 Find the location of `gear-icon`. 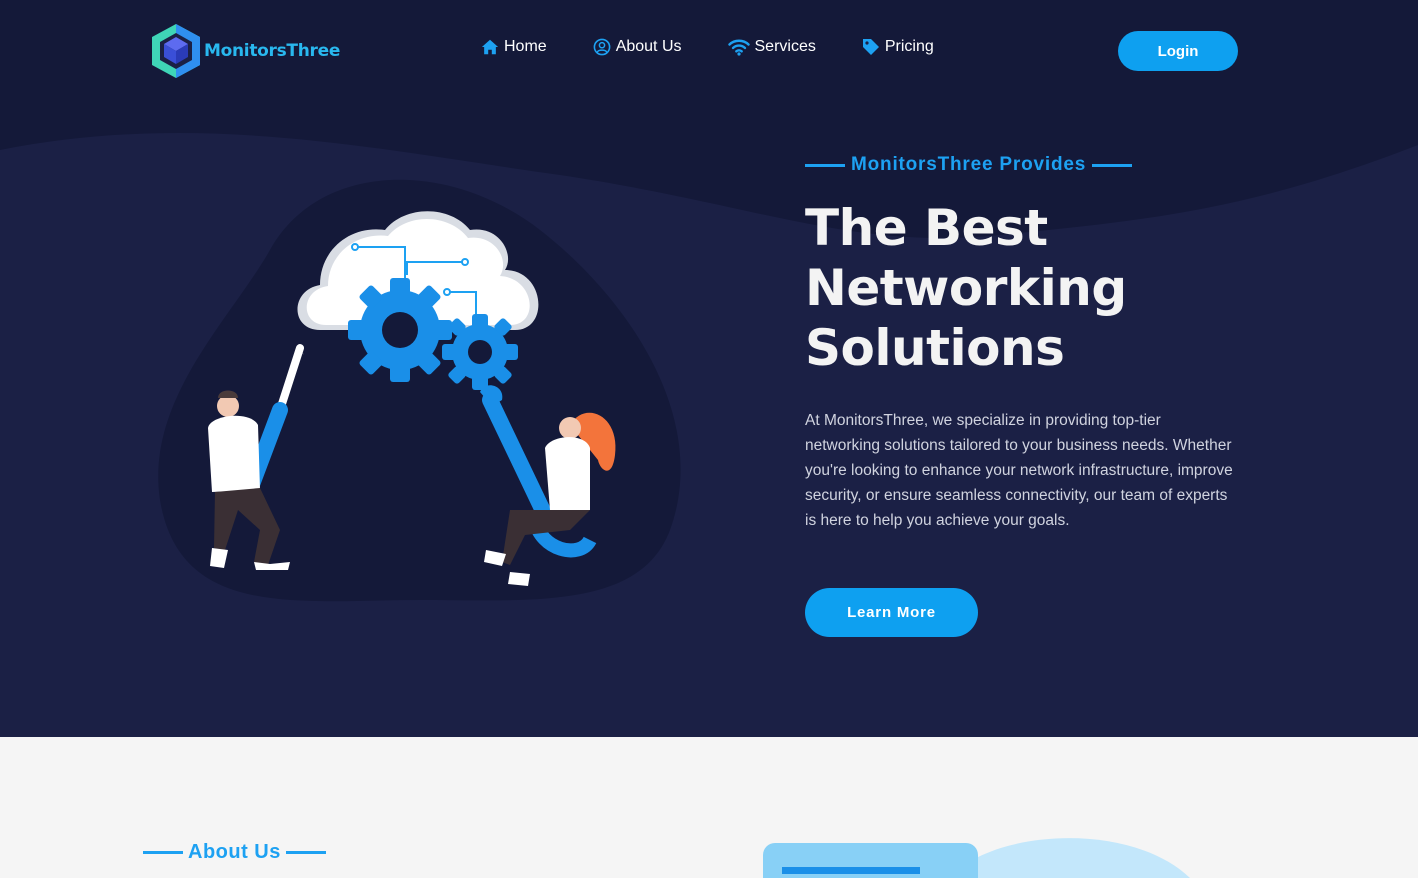

gear-icon is located at coordinates (400, 330).